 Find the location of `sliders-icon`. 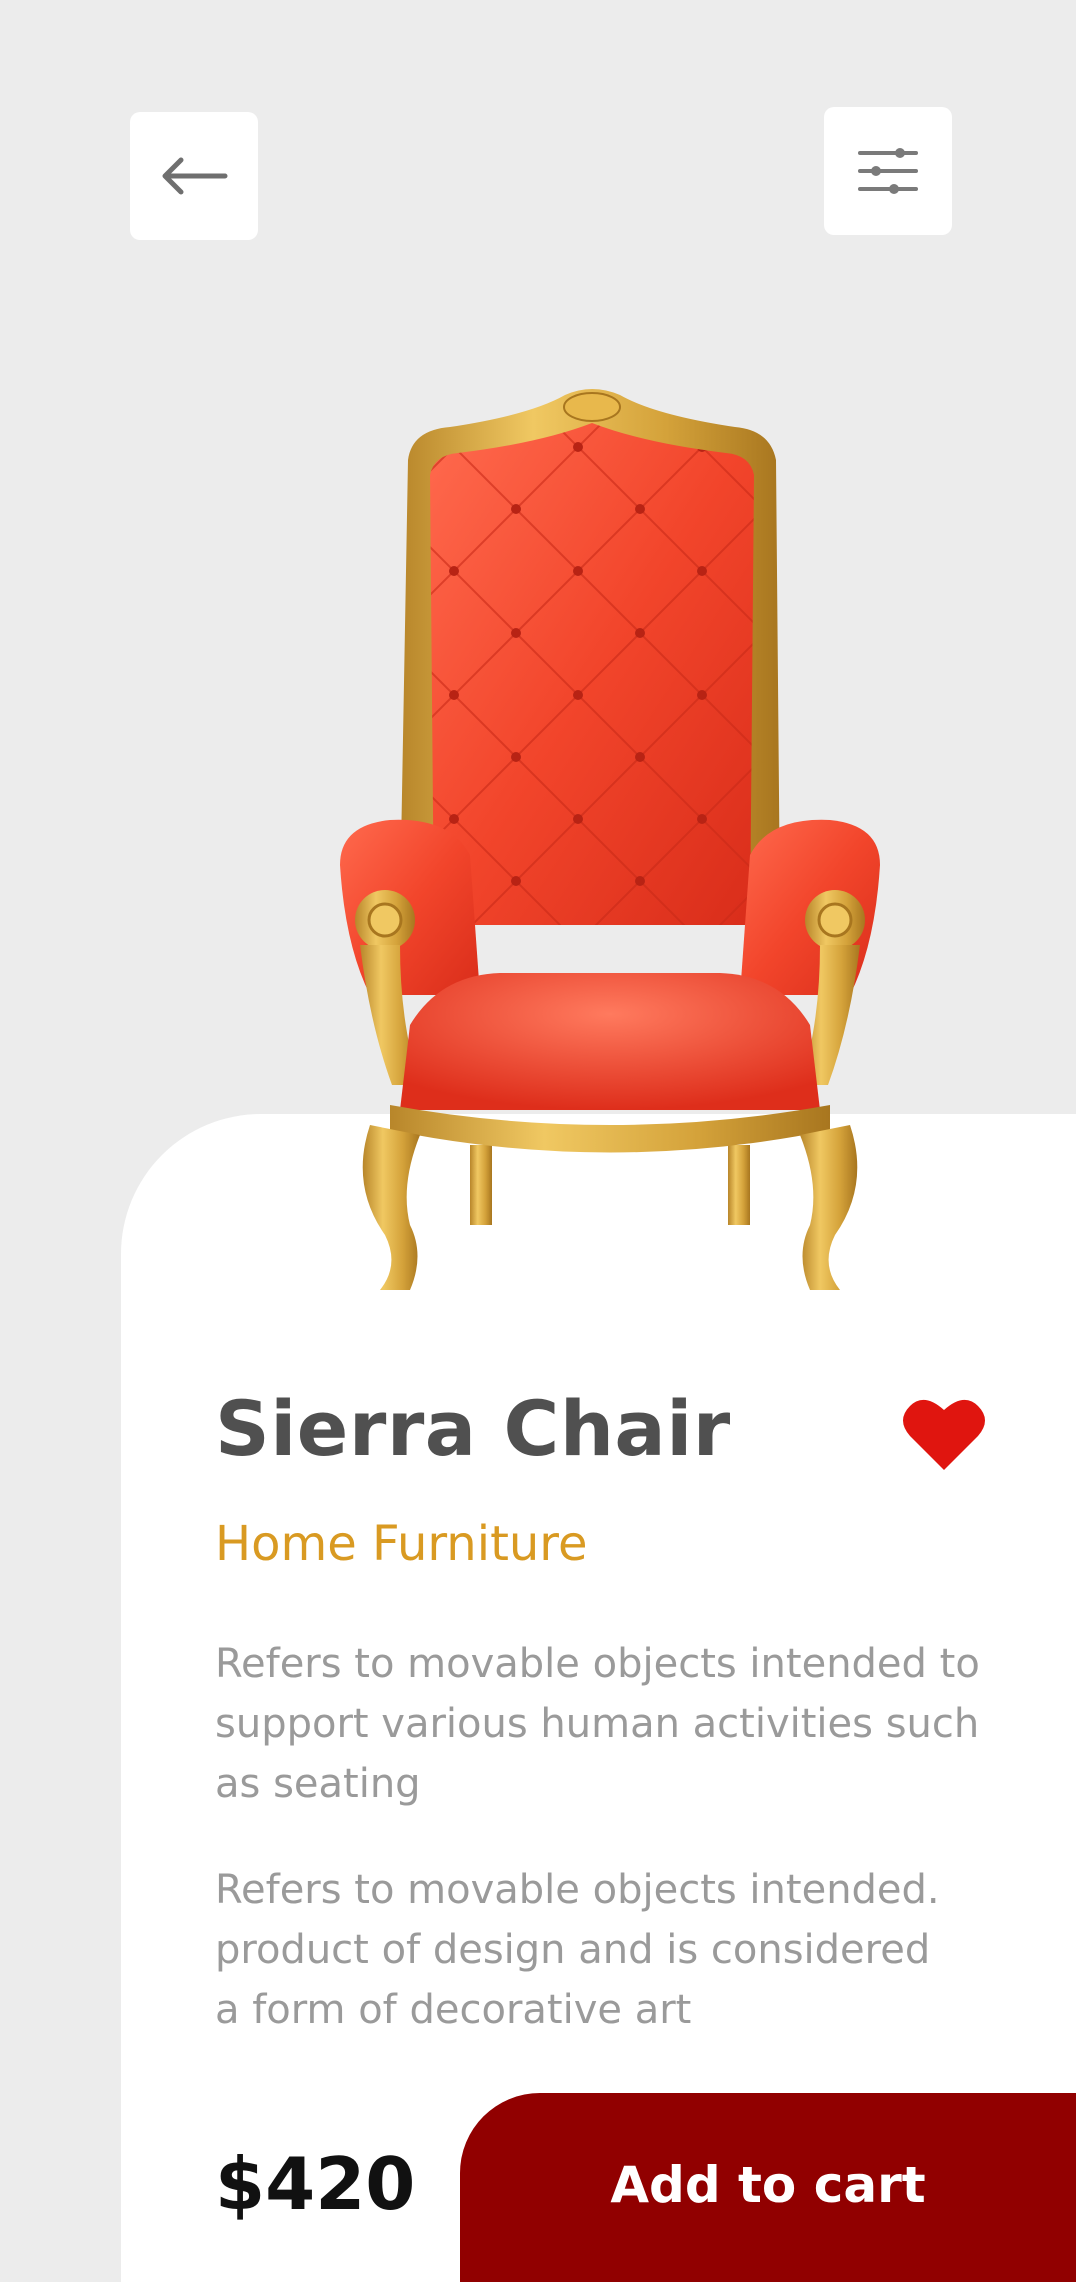

sliders-icon is located at coordinates (888, 171).